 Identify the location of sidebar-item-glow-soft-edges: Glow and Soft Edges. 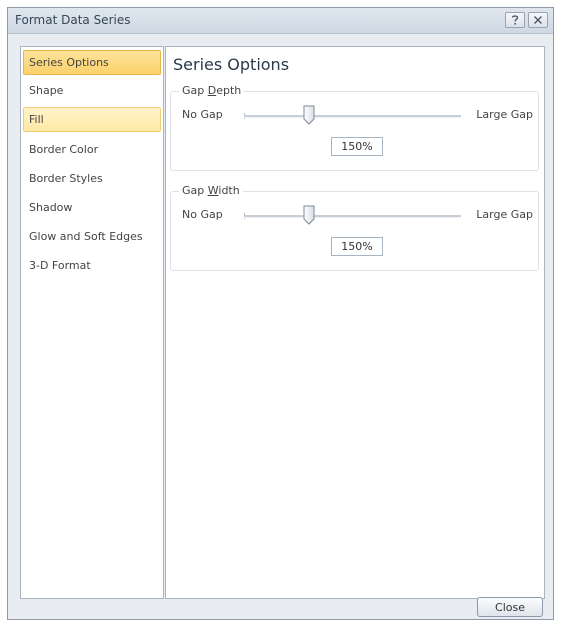
(92, 236).